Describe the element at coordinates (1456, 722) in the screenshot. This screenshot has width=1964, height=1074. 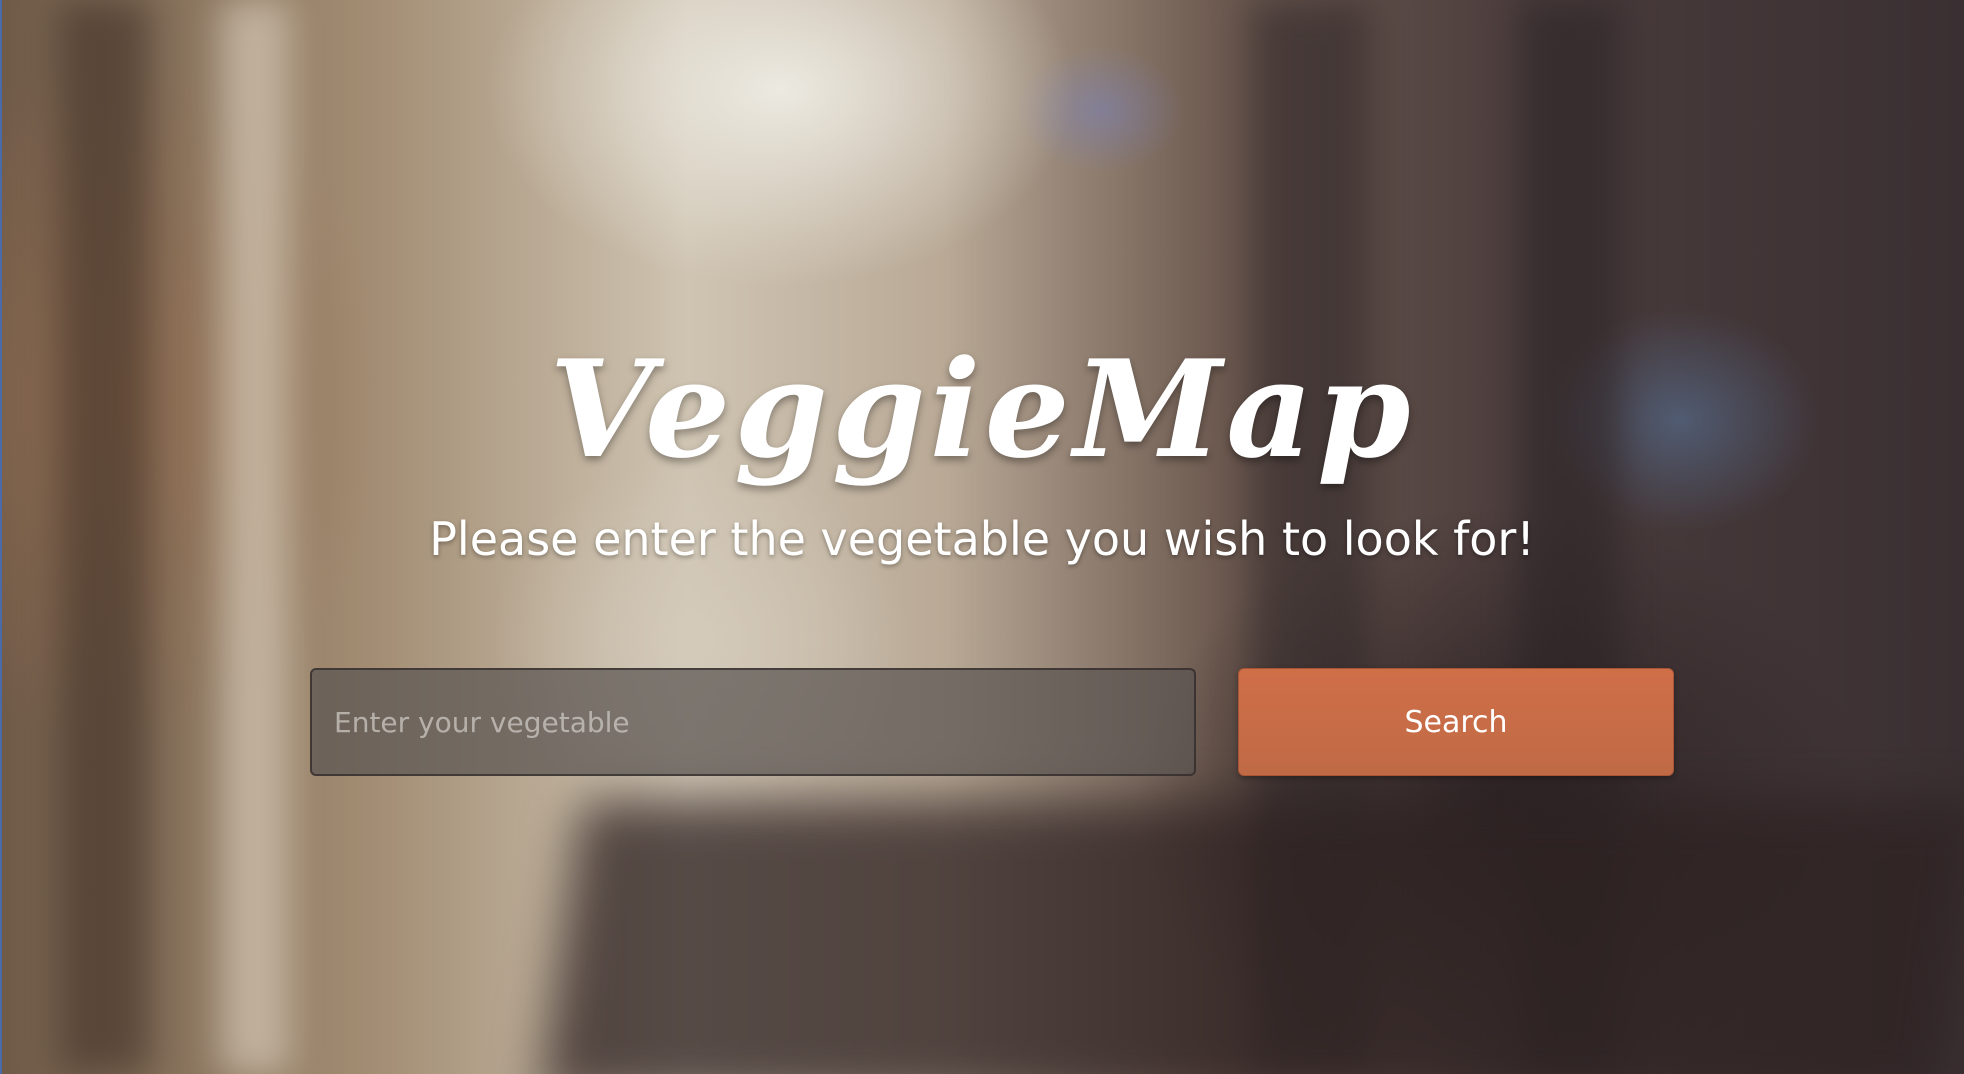
I see `search-button: Search` at that location.